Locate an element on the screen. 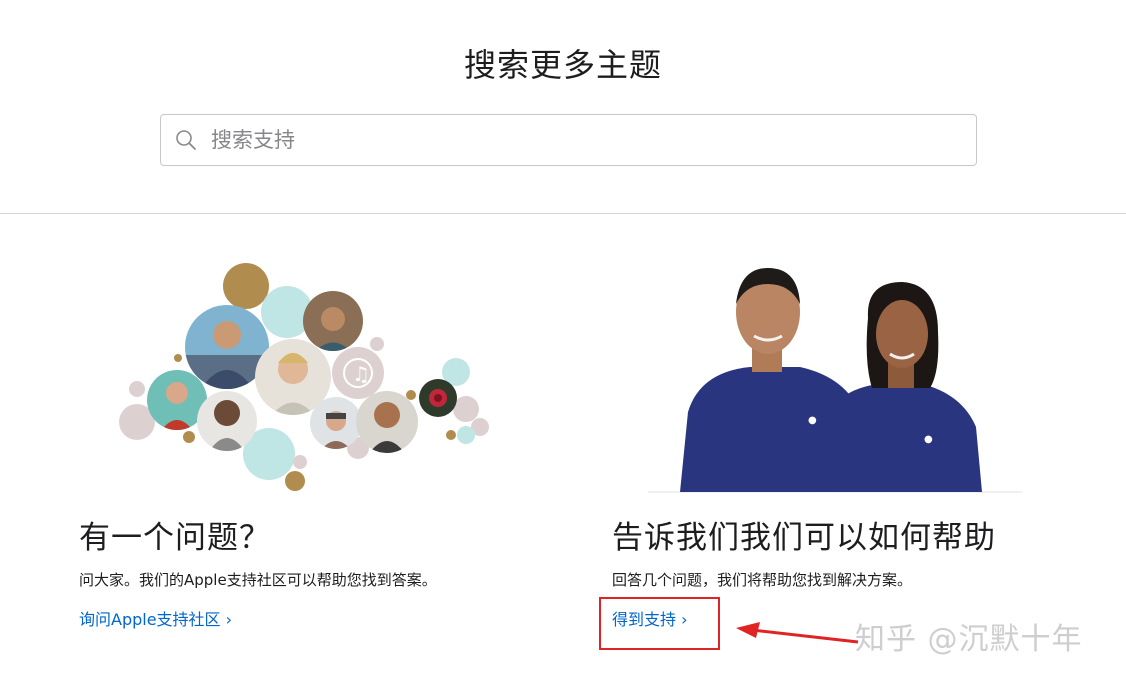  support-description: 回答几个问题，我们将帮助您找到解决方案。 is located at coordinates (762, 580).